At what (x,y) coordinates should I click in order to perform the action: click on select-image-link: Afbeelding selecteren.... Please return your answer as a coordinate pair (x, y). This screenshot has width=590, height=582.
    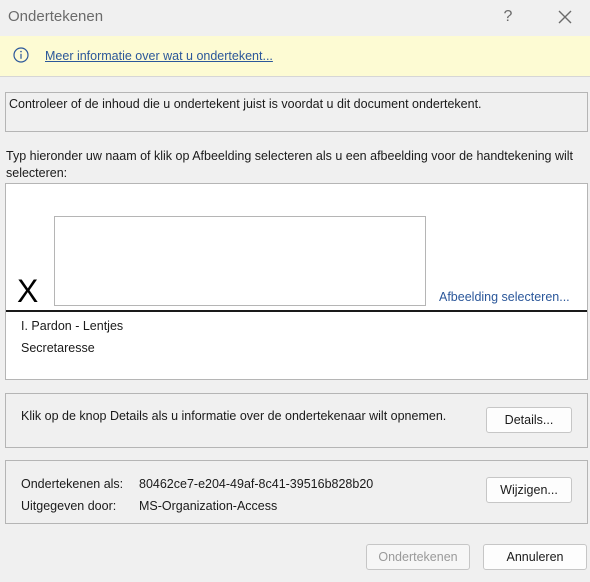
    Looking at the image, I should click on (504, 297).